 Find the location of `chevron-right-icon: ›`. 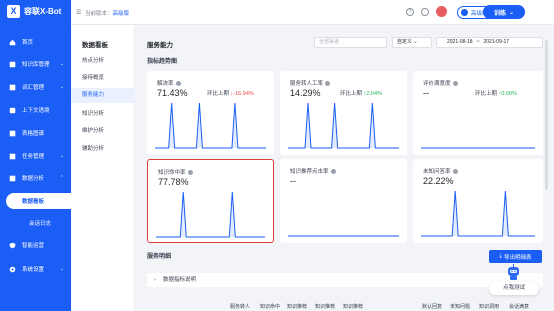

chevron-right-icon: › is located at coordinates (155, 280).